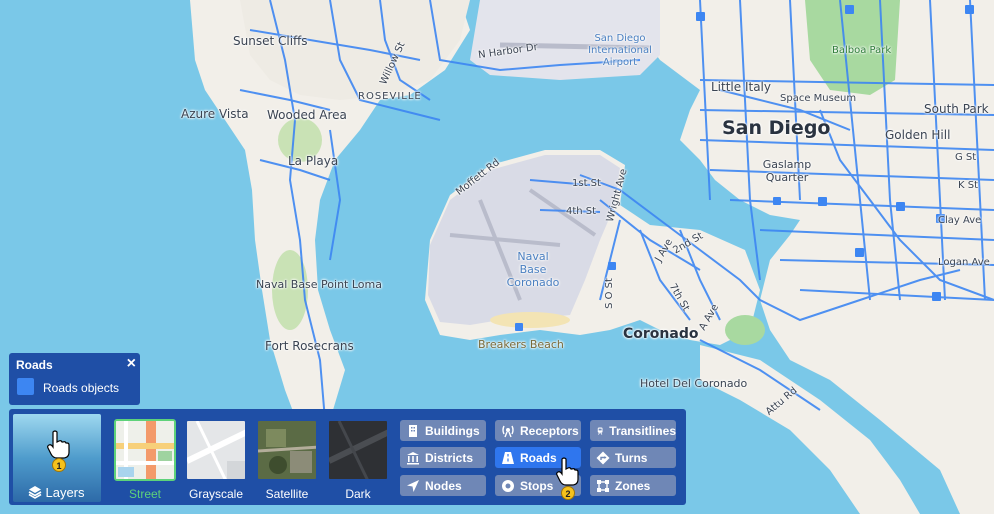 The width and height of the screenshot is (994, 514). I want to click on basemap-grayscale: Grayscale, so click(216, 460).